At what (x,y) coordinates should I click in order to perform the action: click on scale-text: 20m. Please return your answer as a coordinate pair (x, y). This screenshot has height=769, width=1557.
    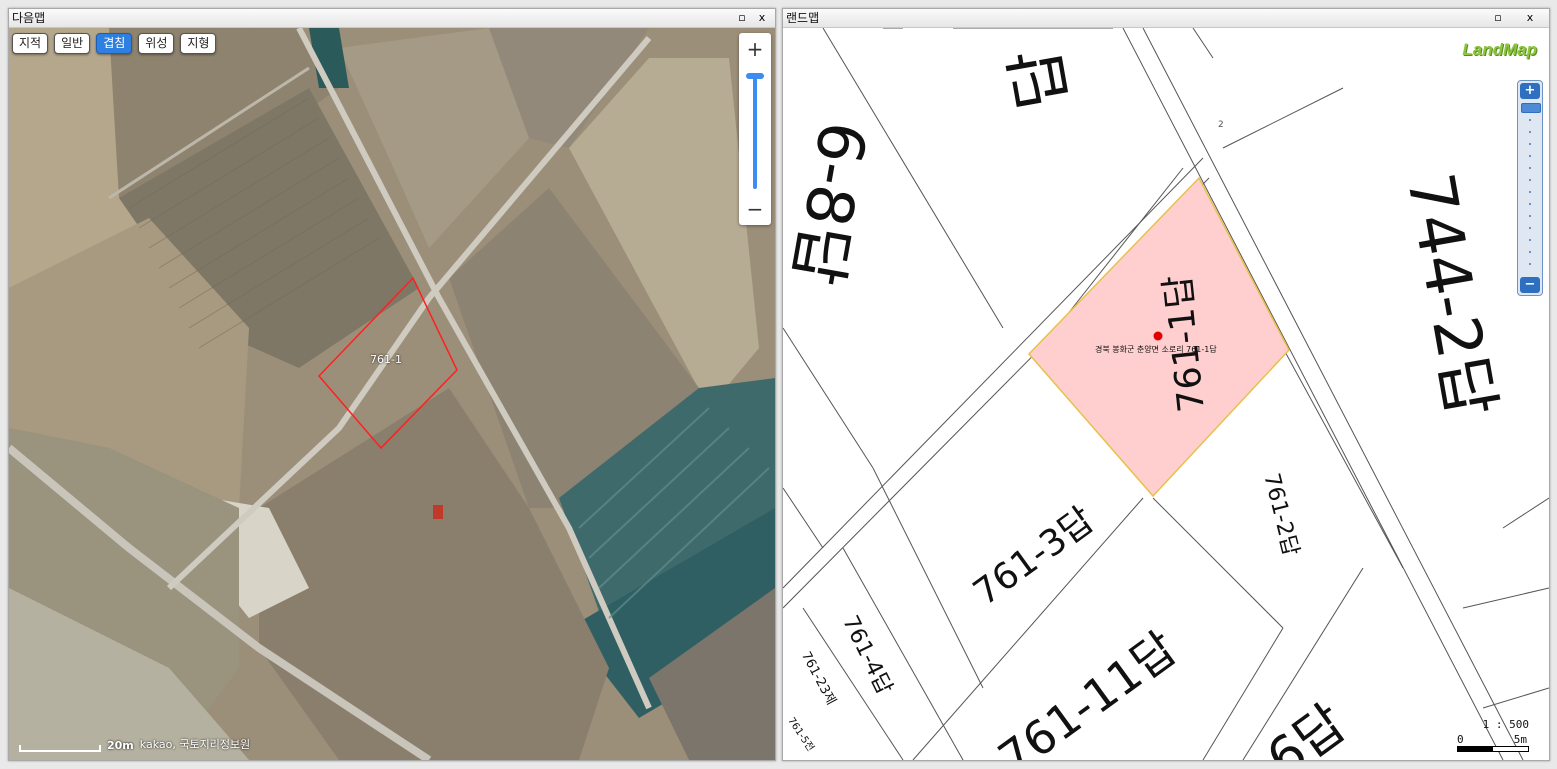
    Looking at the image, I should click on (120, 745).